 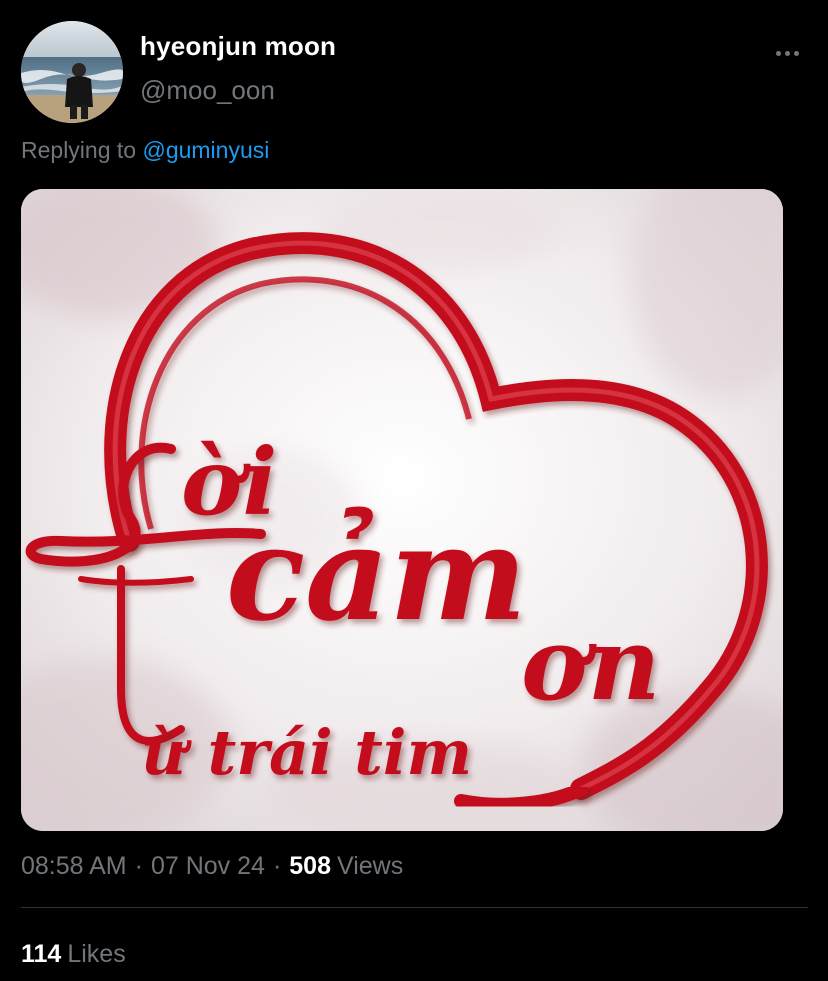 I want to click on reply-mention-link: @guminyusi, so click(x=205, y=150).